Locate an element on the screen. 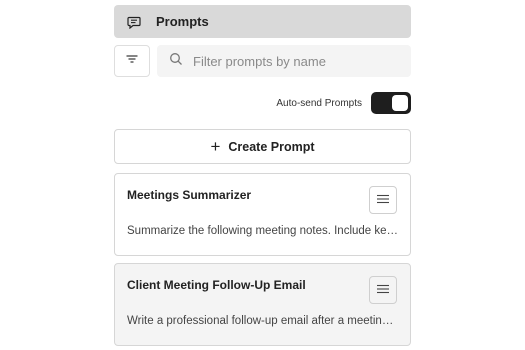  create-prompt-button: + Create Prompt is located at coordinates (262, 146).